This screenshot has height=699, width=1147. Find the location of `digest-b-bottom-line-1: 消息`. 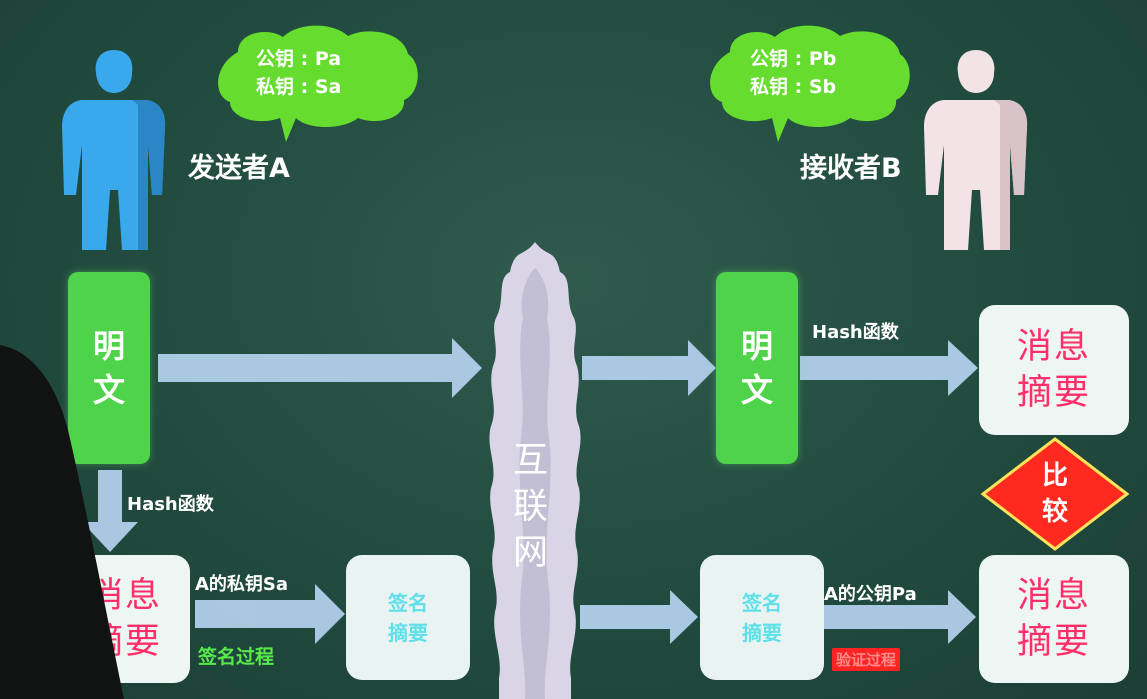

digest-b-bottom-line-1: 消息 is located at coordinates (1053, 596).